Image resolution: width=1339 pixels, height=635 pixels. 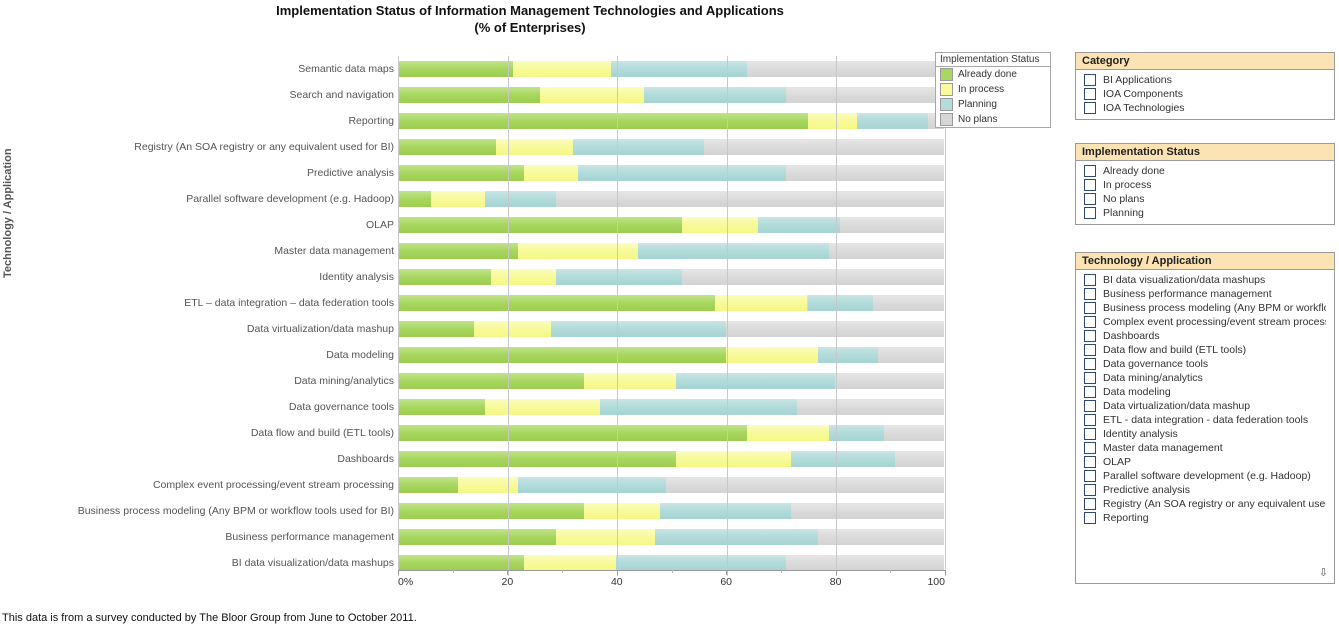 I want to click on filter-option-technology: Identity analysis, so click(x=1205, y=434).